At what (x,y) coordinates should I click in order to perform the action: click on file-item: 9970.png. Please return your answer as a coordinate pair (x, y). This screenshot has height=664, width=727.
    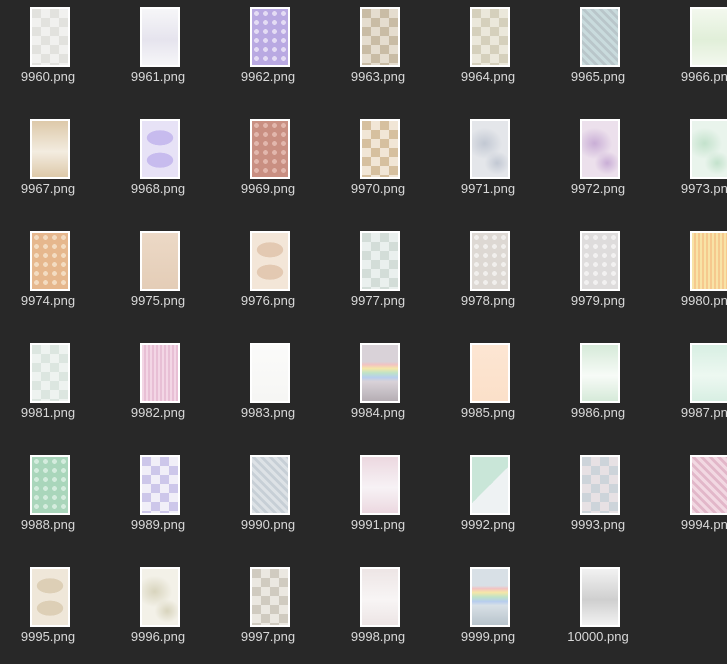
    Looking at the image, I should click on (380, 164).